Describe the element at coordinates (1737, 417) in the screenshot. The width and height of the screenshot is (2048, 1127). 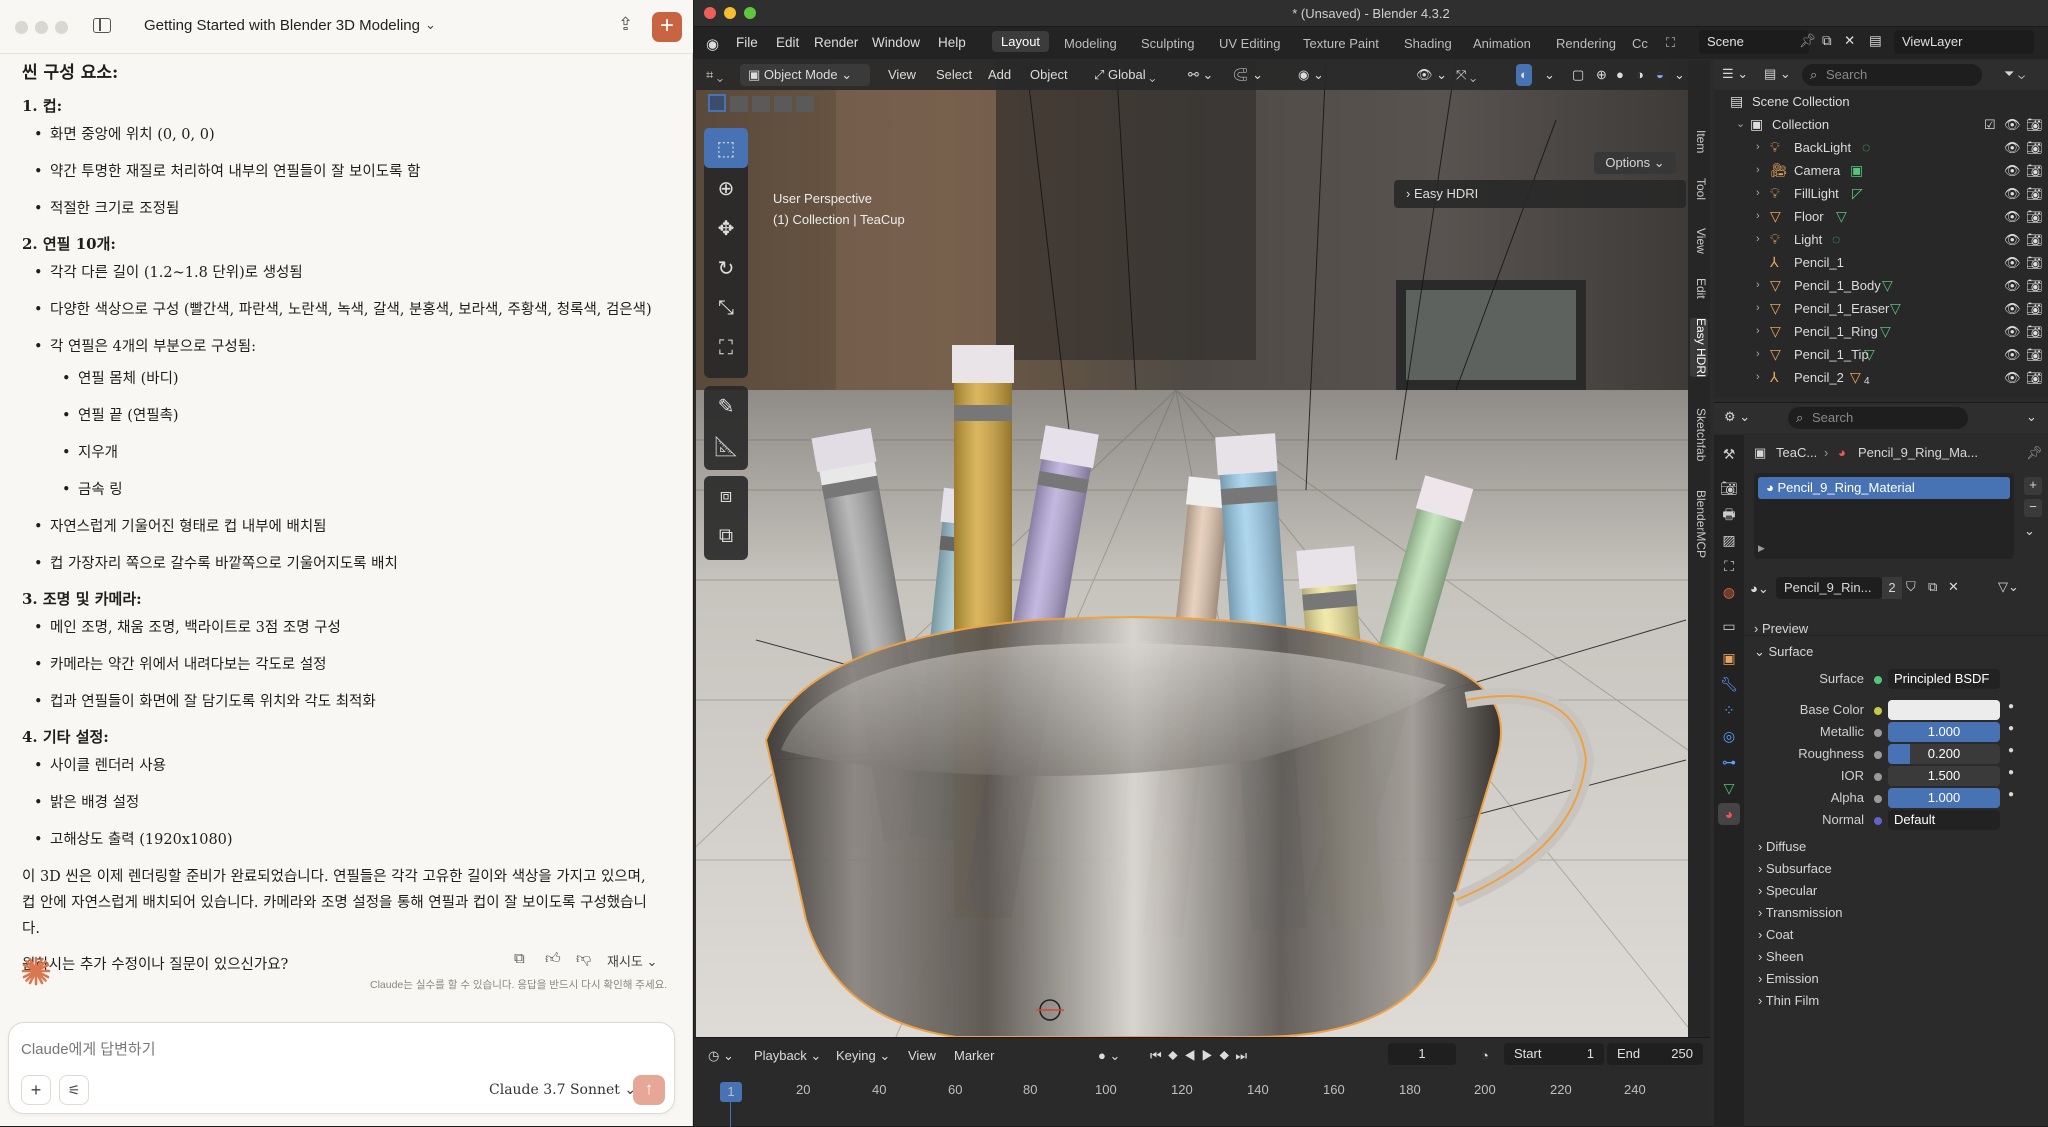
I see `properties-editor-icon: ⚙ ⌄` at that location.